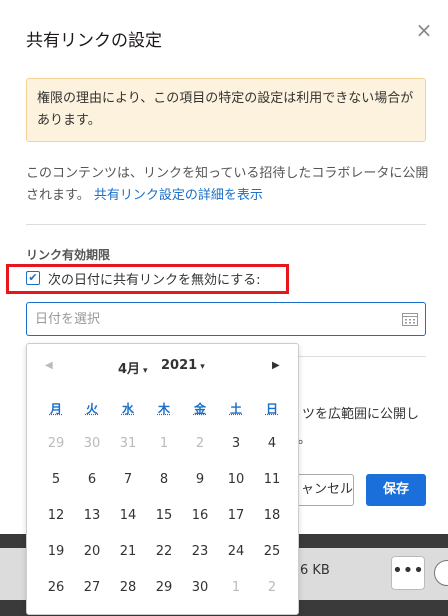 The height and width of the screenshot is (616, 448). Describe the element at coordinates (235, 409) in the screenshot. I see `weekday-label: 土` at that location.